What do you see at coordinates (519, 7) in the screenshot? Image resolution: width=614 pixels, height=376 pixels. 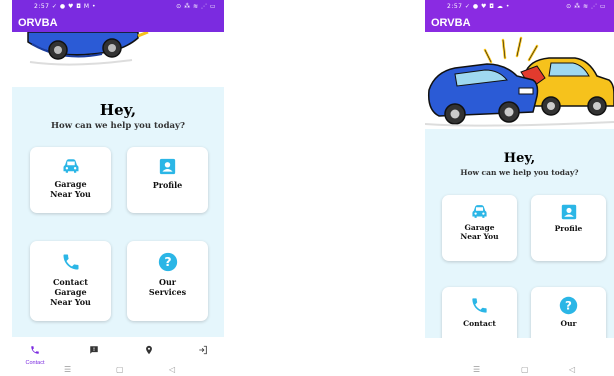 I see `status-bar: 2:57 ✓ ● ♥ ◘ ☁ • ⊙ ⁂ ≋ ⋰ ▭` at bounding box center [519, 7].